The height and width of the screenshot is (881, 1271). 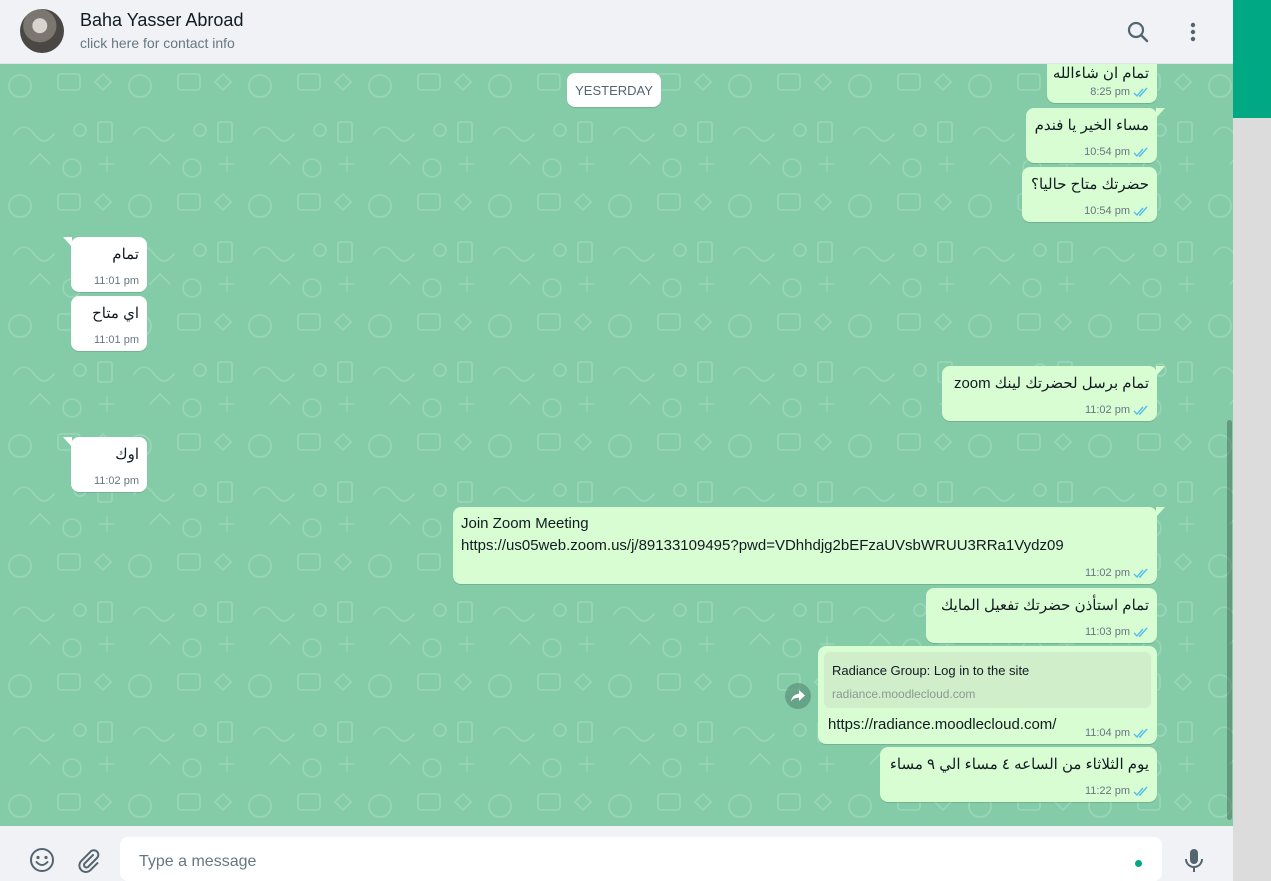 What do you see at coordinates (157, 43) in the screenshot?
I see `contact-info-hint: click here for contact info` at bounding box center [157, 43].